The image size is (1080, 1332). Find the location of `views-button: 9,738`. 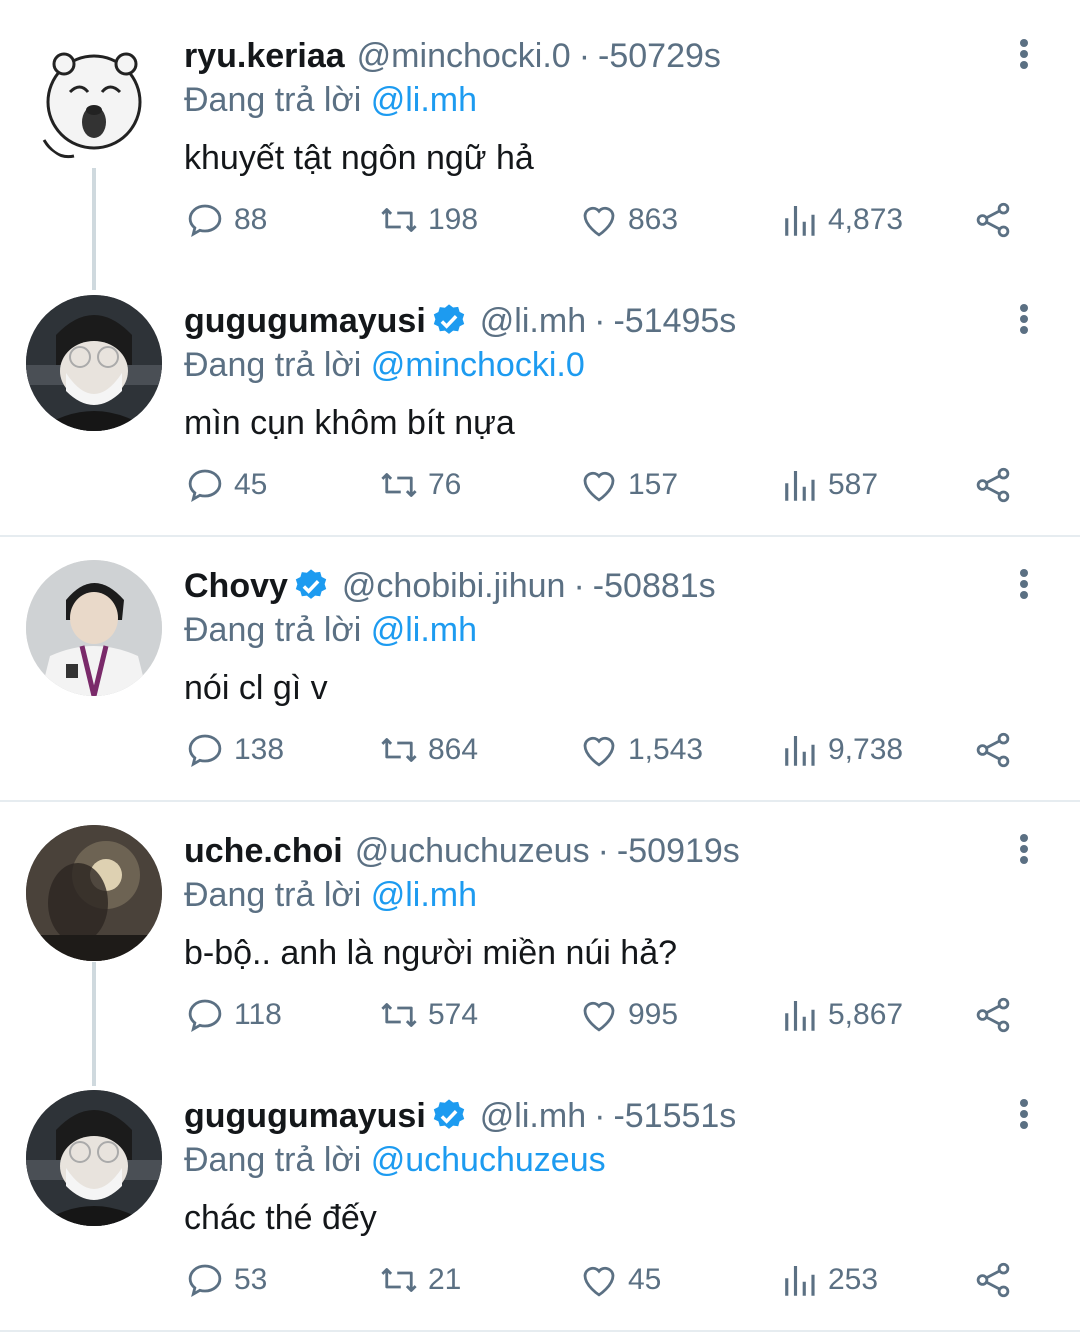

views-button: 9,738 is located at coordinates (840, 750).